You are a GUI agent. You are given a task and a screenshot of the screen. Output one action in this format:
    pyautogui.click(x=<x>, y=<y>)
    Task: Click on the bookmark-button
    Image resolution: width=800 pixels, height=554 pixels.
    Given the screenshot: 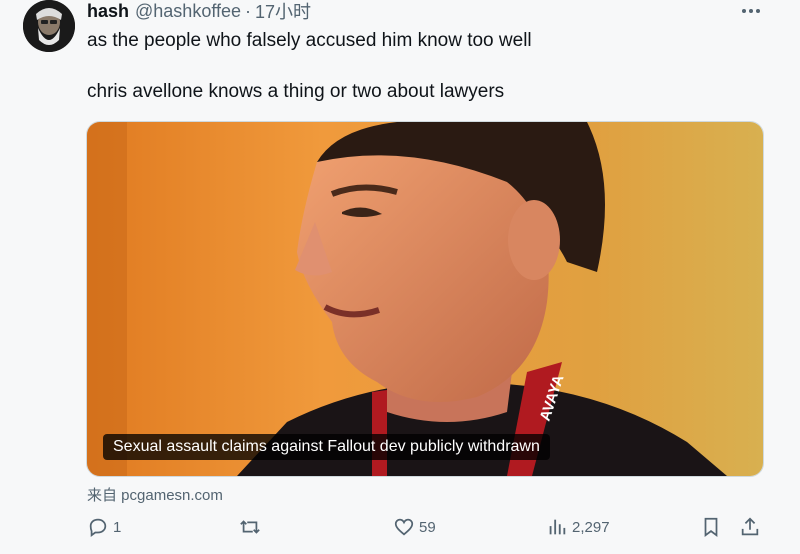 What is the action you would take?
    pyautogui.click(x=711, y=527)
    